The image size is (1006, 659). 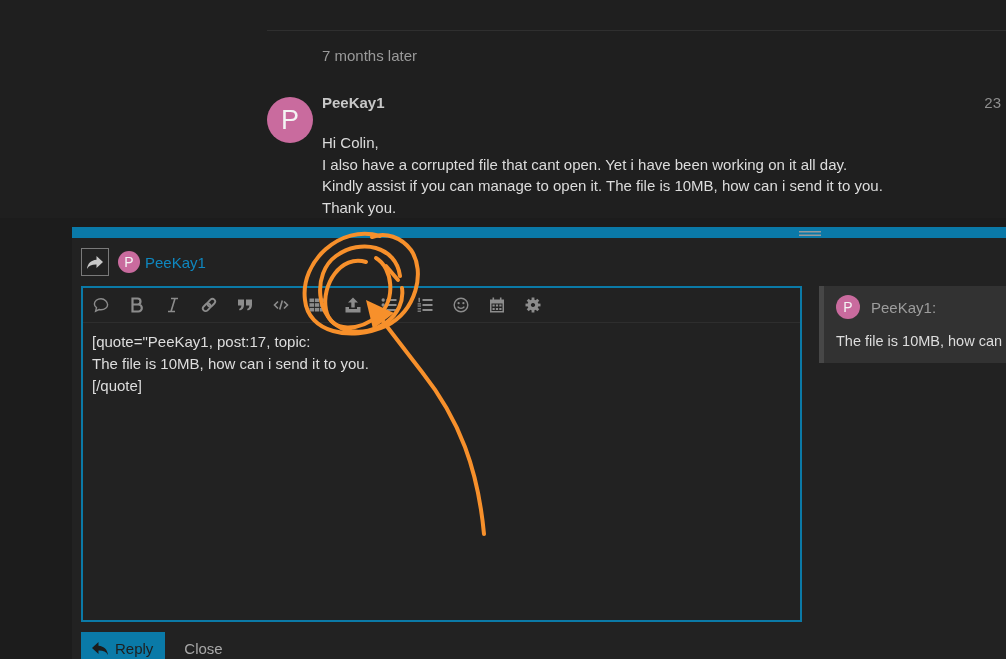 What do you see at coordinates (370, 56) in the screenshot?
I see `time-gap-label: 7 months later` at bounding box center [370, 56].